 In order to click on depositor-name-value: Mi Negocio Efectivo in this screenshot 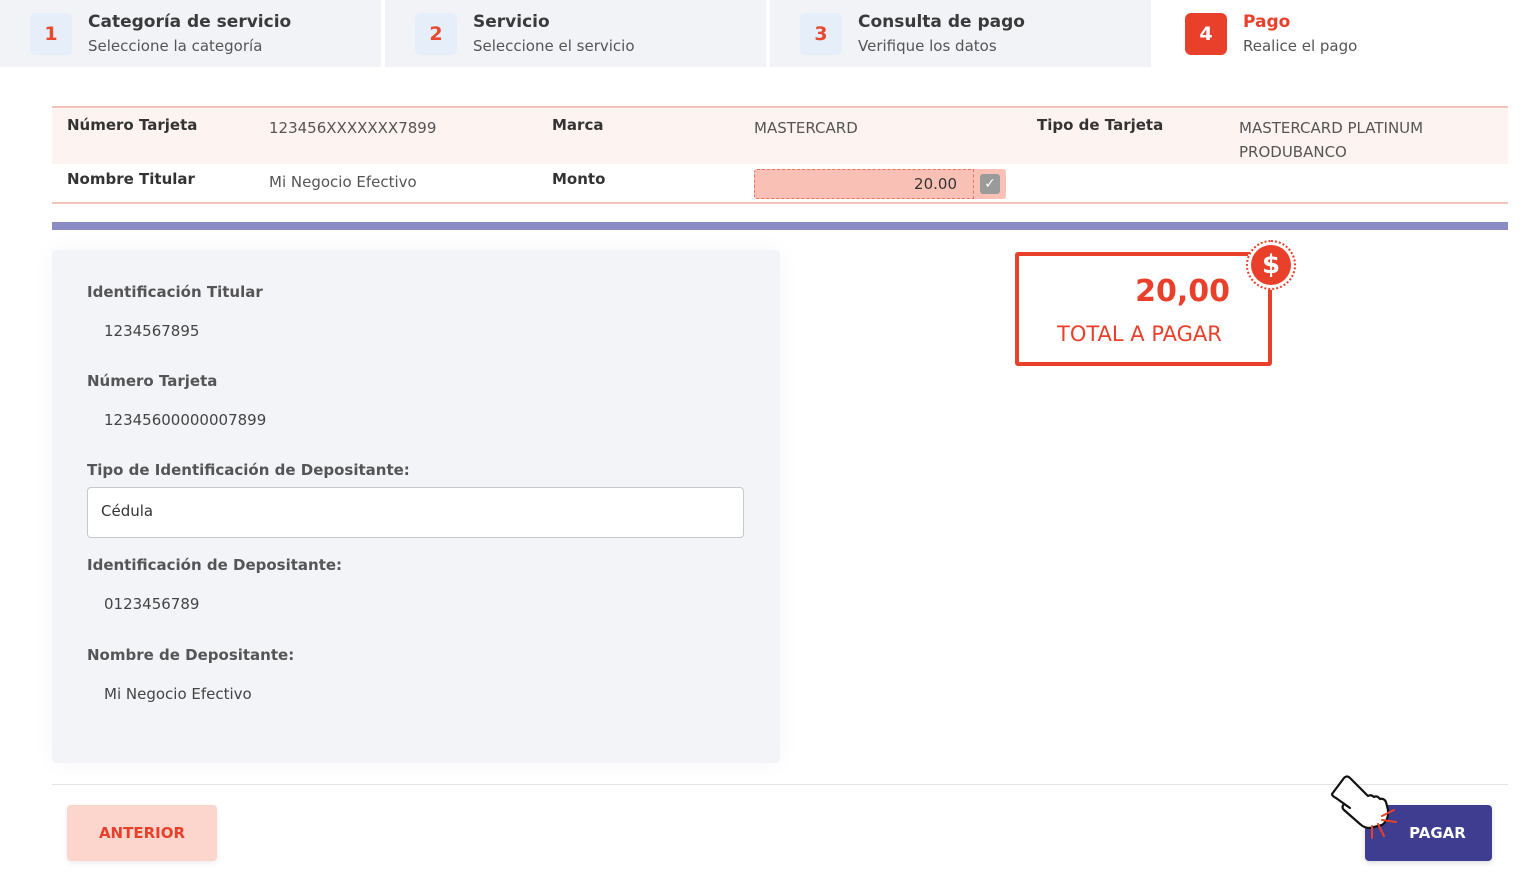, I will do `click(178, 694)`.